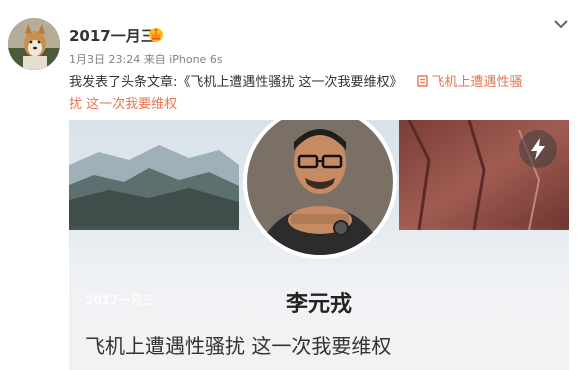 This screenshot has width=588, height=370. What do you see at coordinates (538, 149) in the screenshot?
I see `lightning-icon` at bounding box center [538, 149].